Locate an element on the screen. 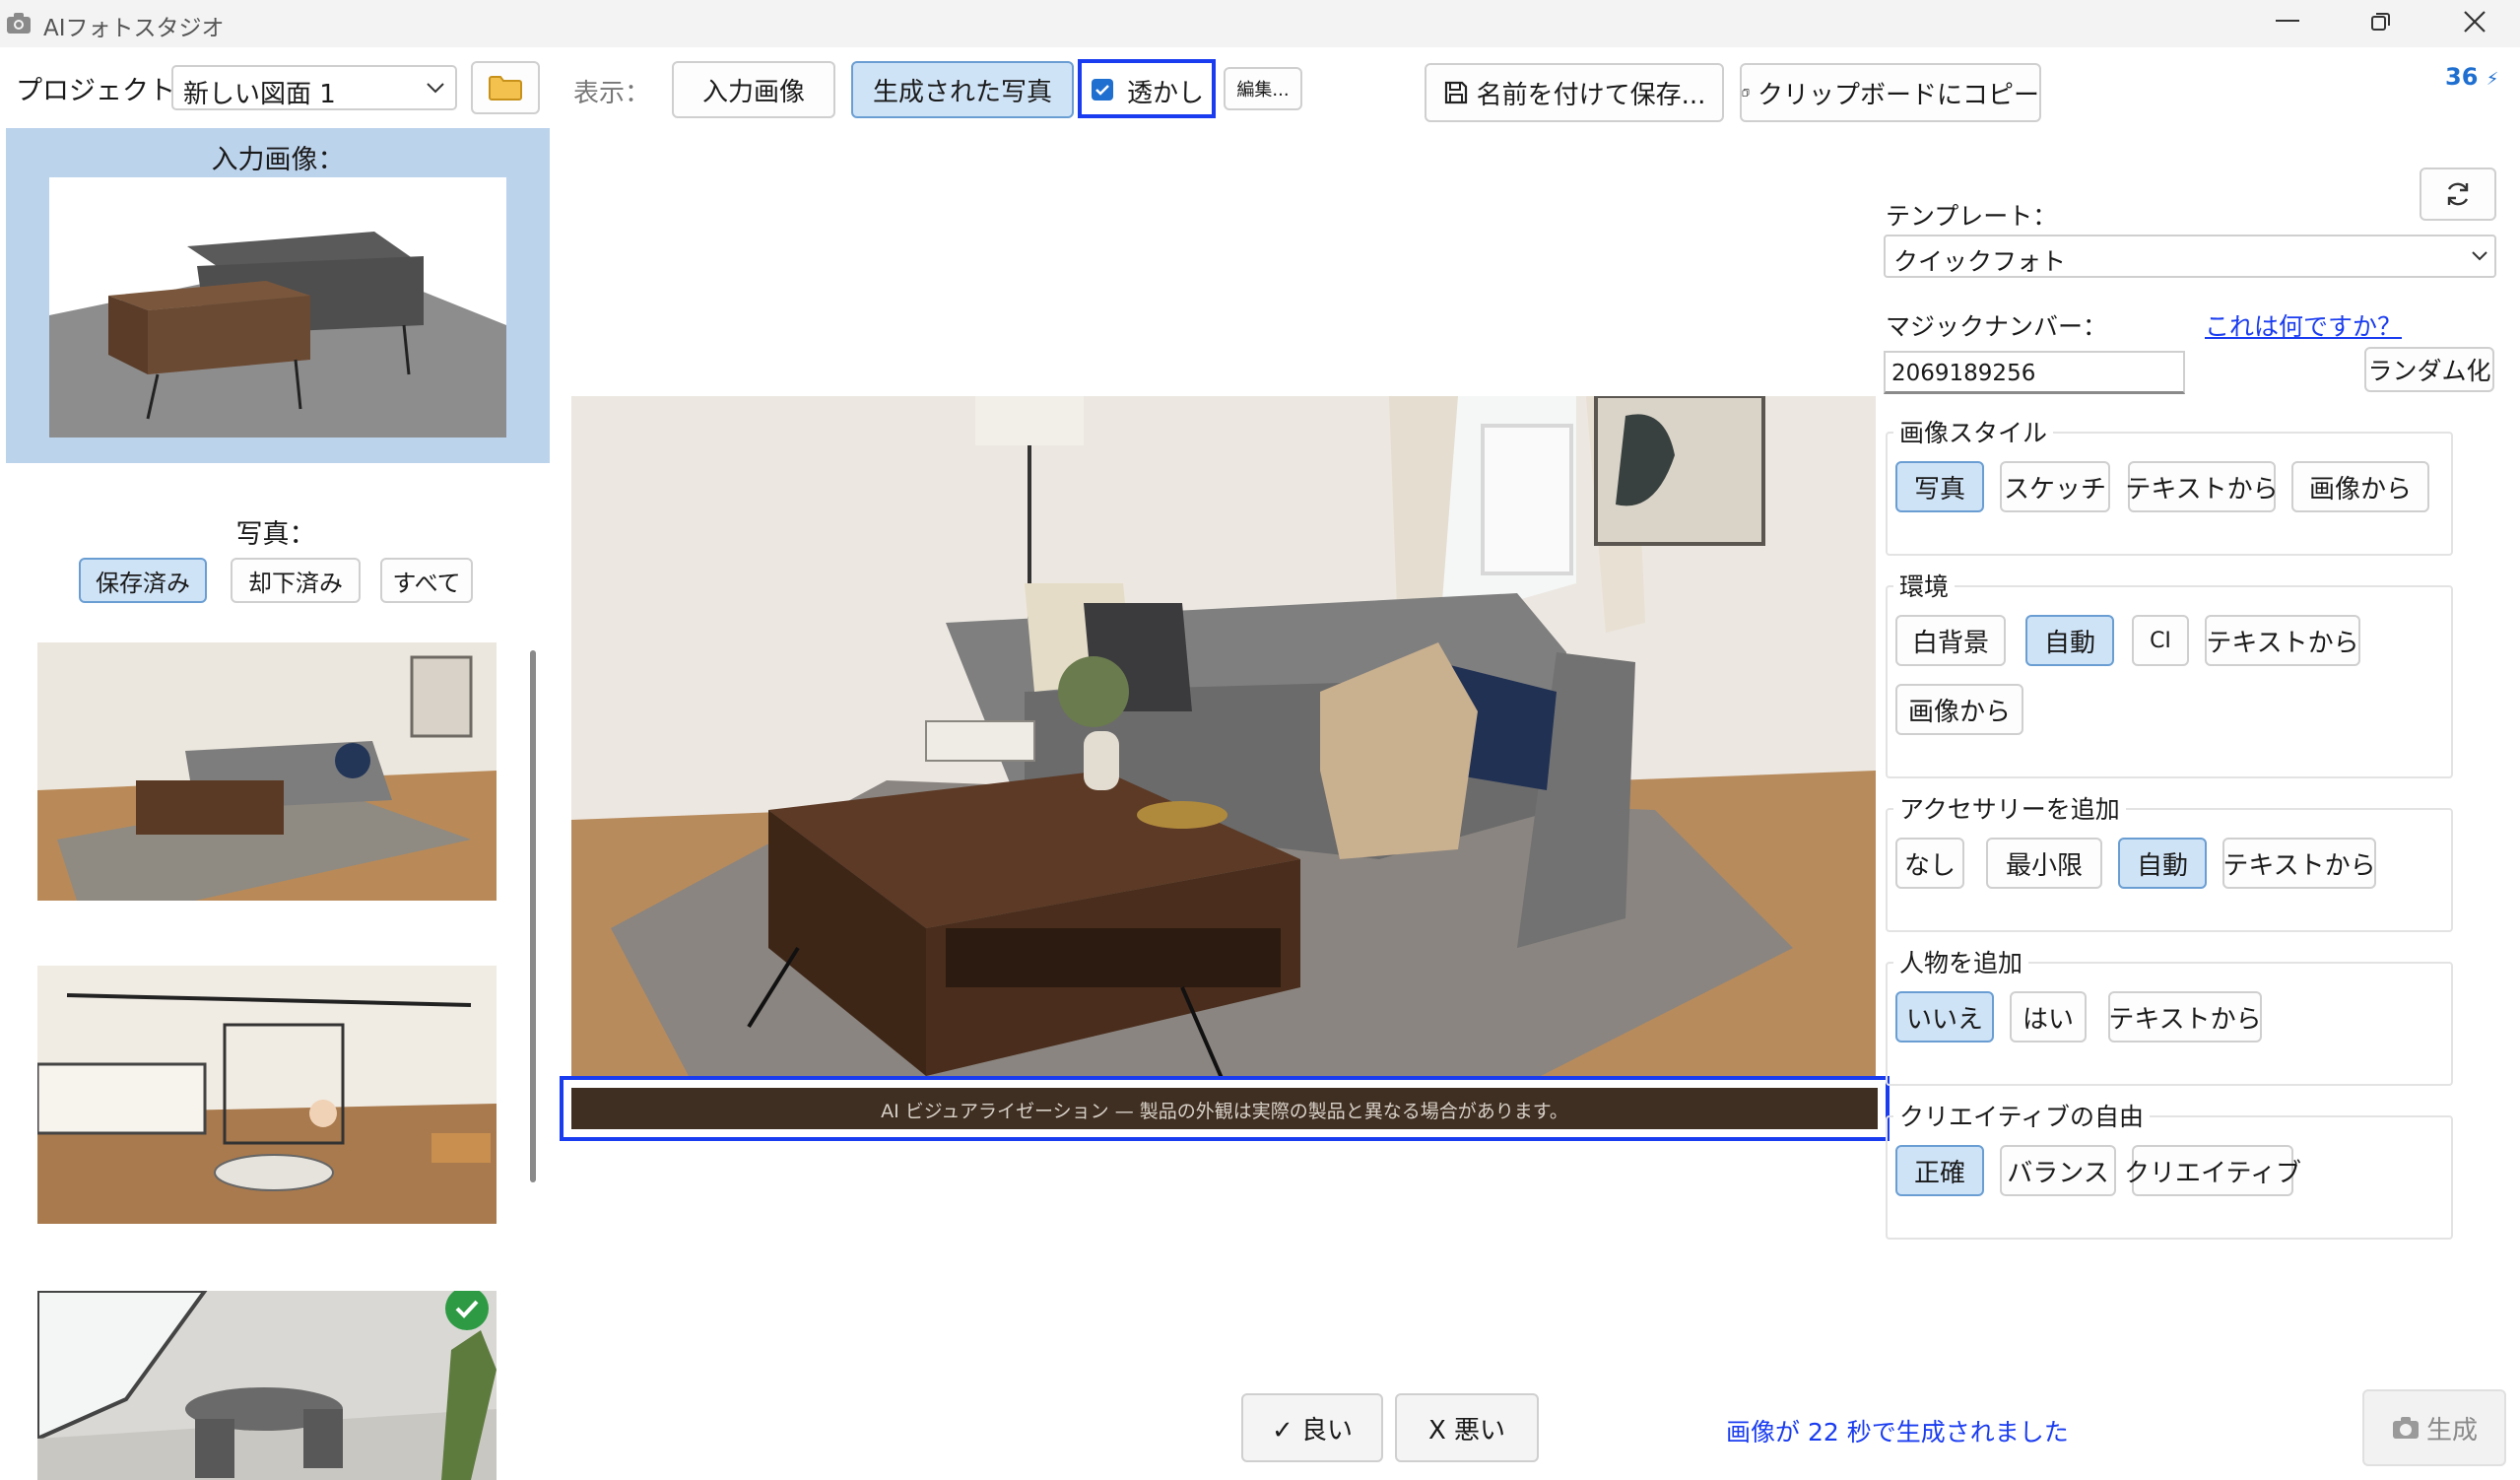 The width and height of the screenshot is (2520, 1480). acc-from-text-button: テキストから is located at coordinates (2299, 863).